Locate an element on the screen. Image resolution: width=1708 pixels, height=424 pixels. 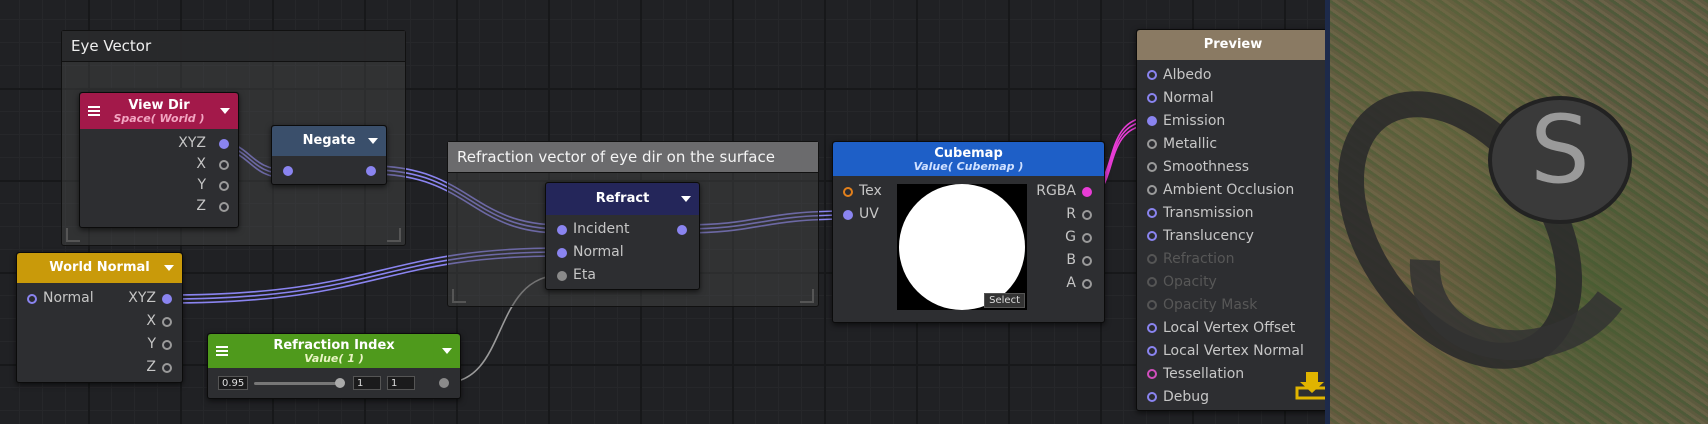
node-header: View Dir Space( World ) is located at coordinates (159, 111).